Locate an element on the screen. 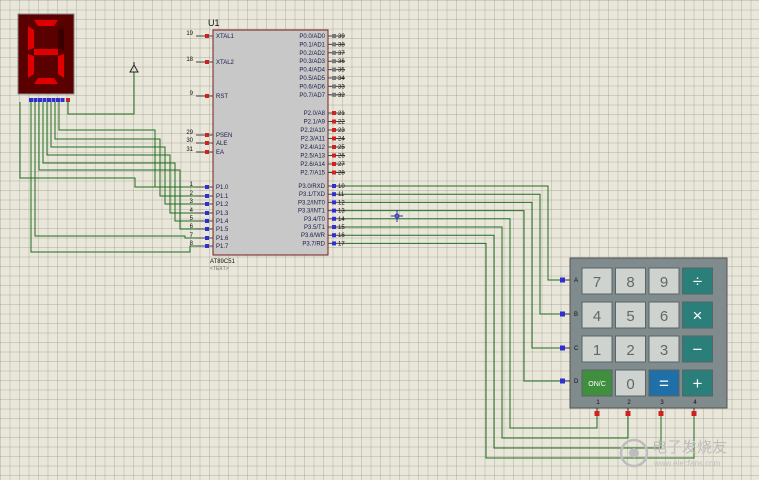 Image resolution: width=759 pixels, height=480 pixels. chip-pin-label: P1.2 is located at coordinates (222, 205).